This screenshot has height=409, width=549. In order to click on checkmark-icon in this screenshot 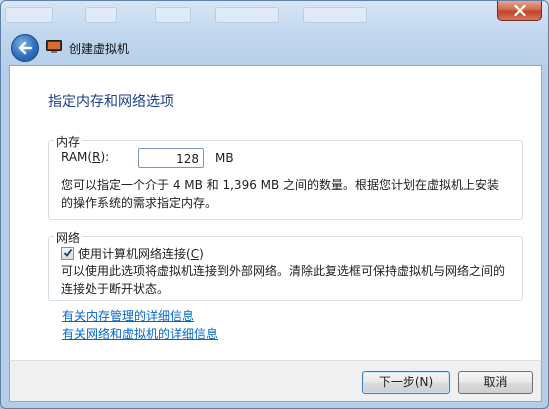, I will do `click(68, 252)`.